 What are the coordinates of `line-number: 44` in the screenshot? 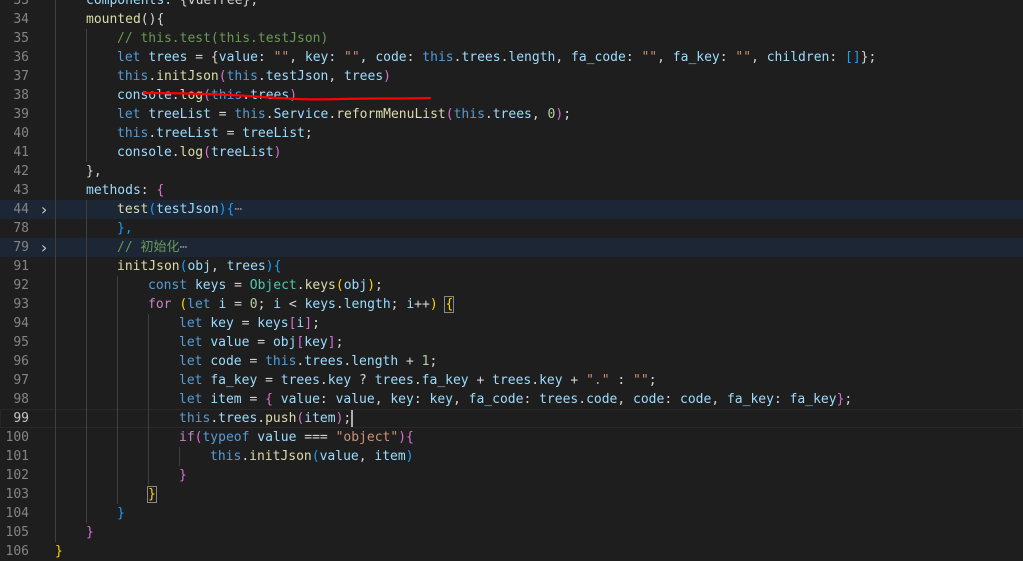 It's located at (21, 209).